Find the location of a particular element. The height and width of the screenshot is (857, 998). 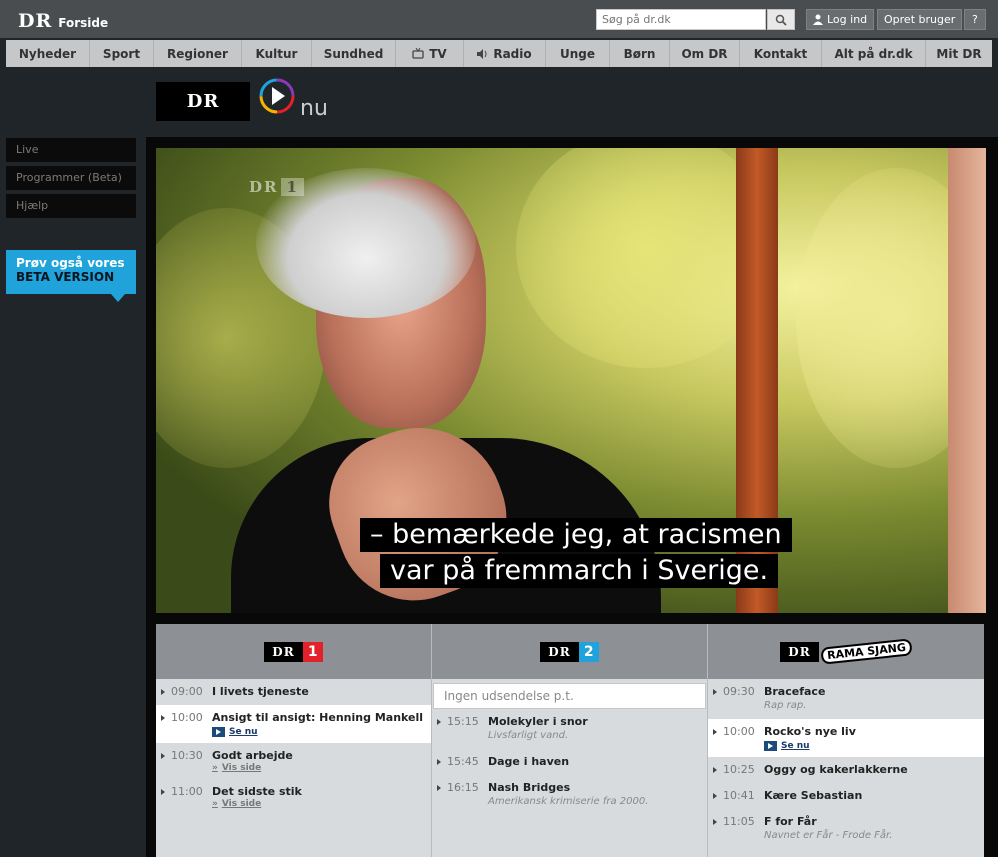

nav-item-kultur: Kultur is located at coordinates (277, 53).